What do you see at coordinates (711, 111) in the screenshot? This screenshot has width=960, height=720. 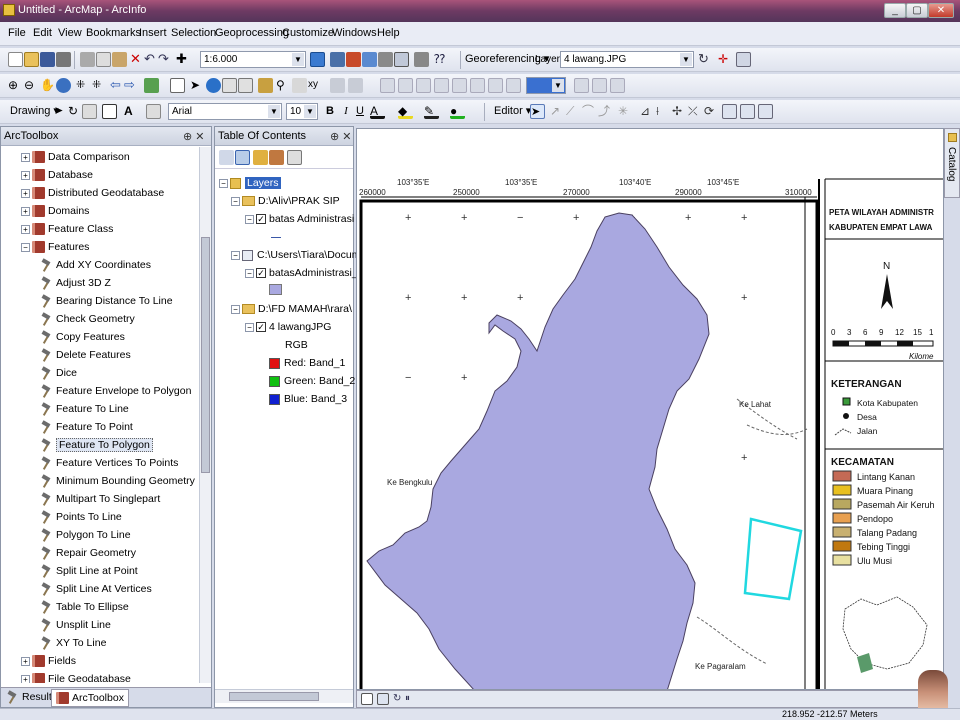 I see `rotate-tool-icon: ⟳` at bounding box center [711, 111].